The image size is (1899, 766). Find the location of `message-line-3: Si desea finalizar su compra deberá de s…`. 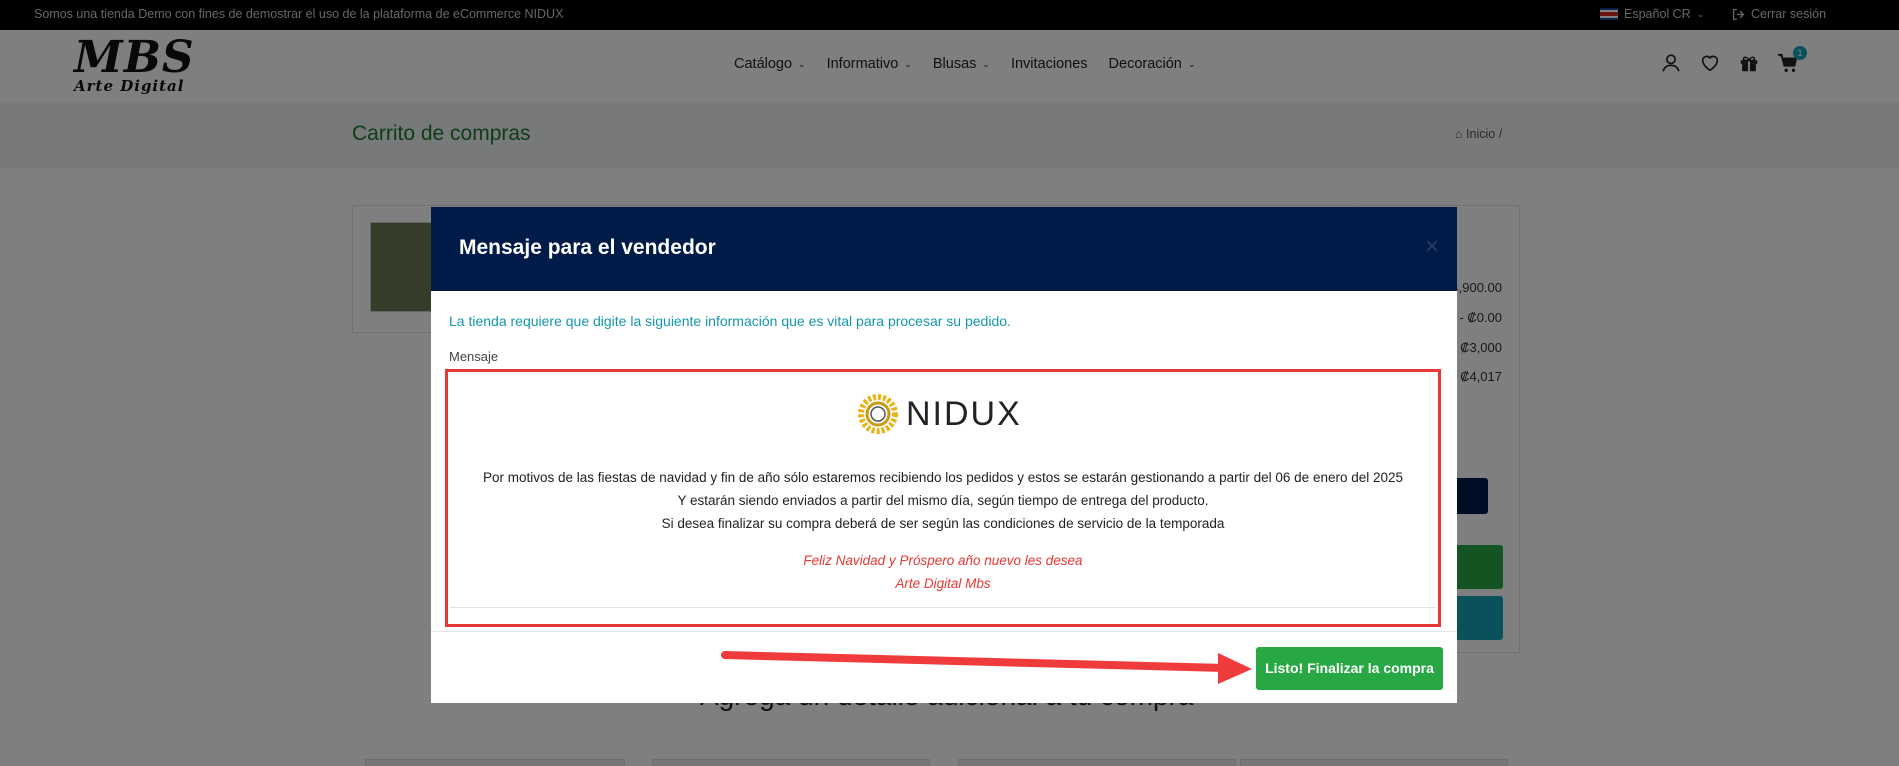

message-line-3: Si desea finalizar su compra deberá de s… is located at coordinates (943, 523).